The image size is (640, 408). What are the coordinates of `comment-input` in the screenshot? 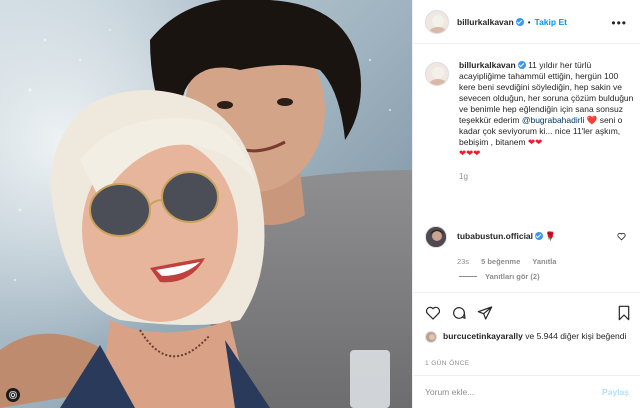 It's located at (514, 392).